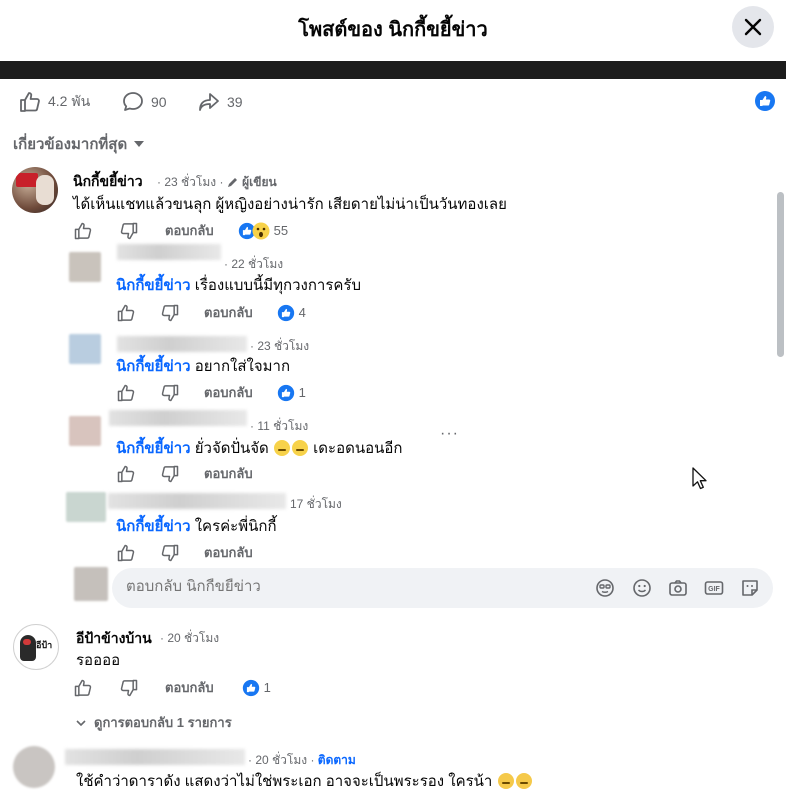 The height and width of the screenshot is (800, 786). Describe the element at coordinates (279, 426) in the screenshot. I see `comment-time: · 11 ชั่วโมง` at that location.